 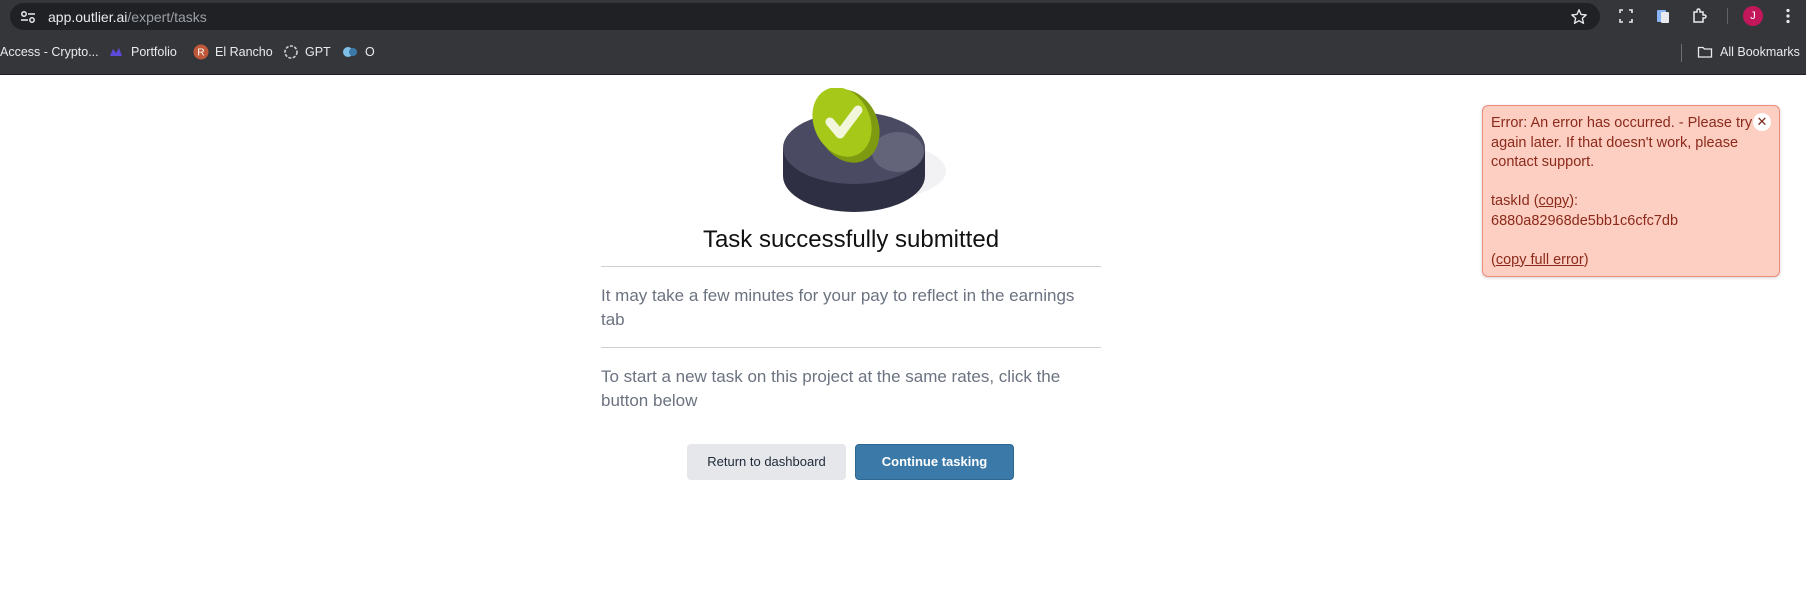 What do you see at coordinates (350, 52) in the screenshot?
I see `outlier-icon` at bounding box center [350, 52].